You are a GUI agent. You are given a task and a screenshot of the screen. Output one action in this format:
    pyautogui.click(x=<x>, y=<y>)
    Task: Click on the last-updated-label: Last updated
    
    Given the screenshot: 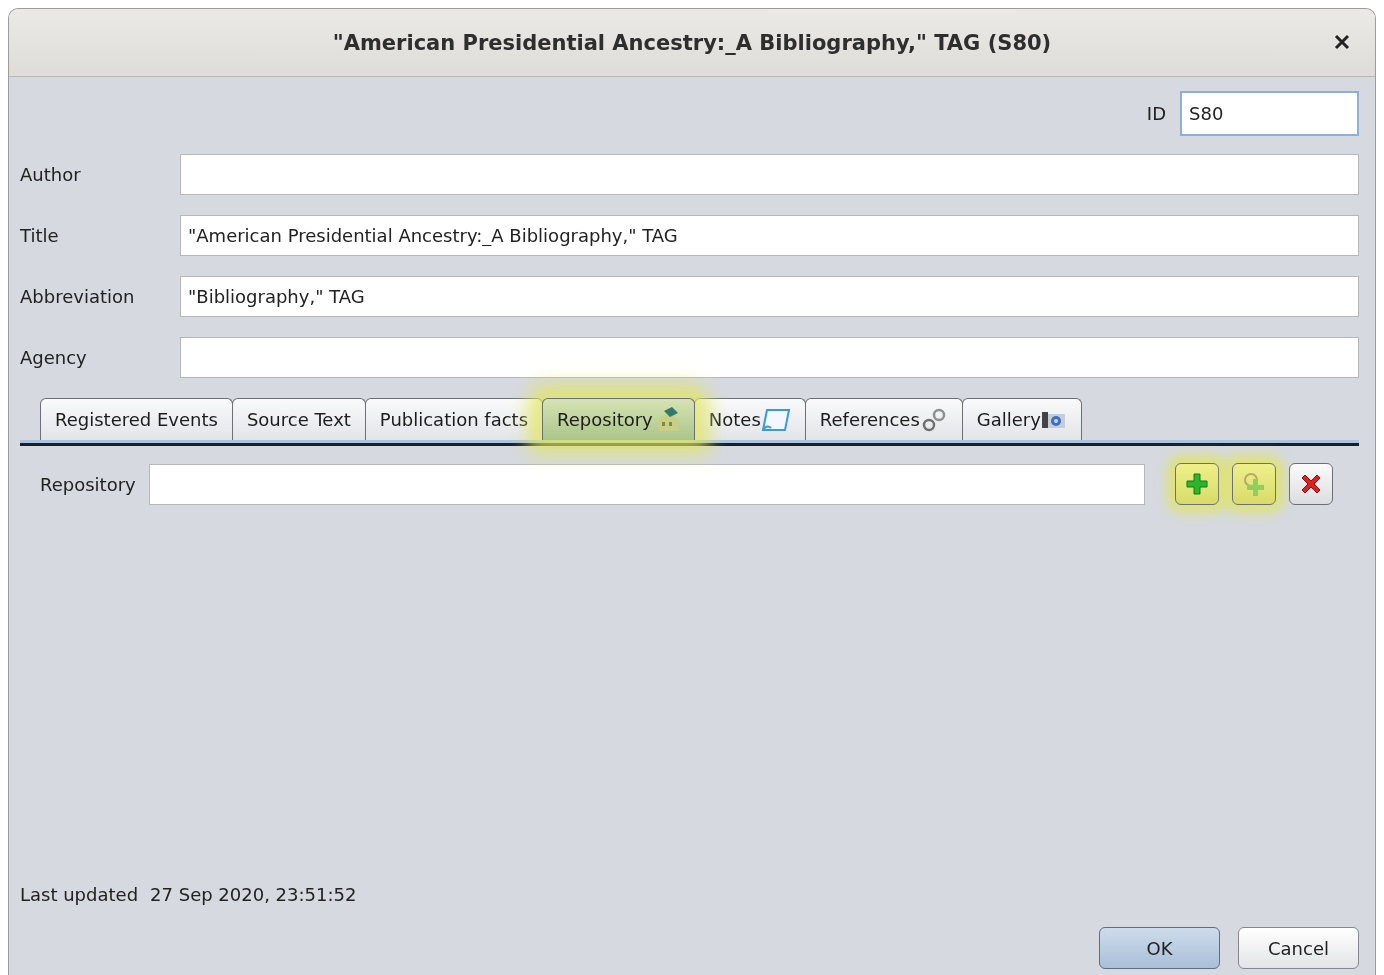 What is the action you would take?
    pyautogui.click(x=79, y=894)
    